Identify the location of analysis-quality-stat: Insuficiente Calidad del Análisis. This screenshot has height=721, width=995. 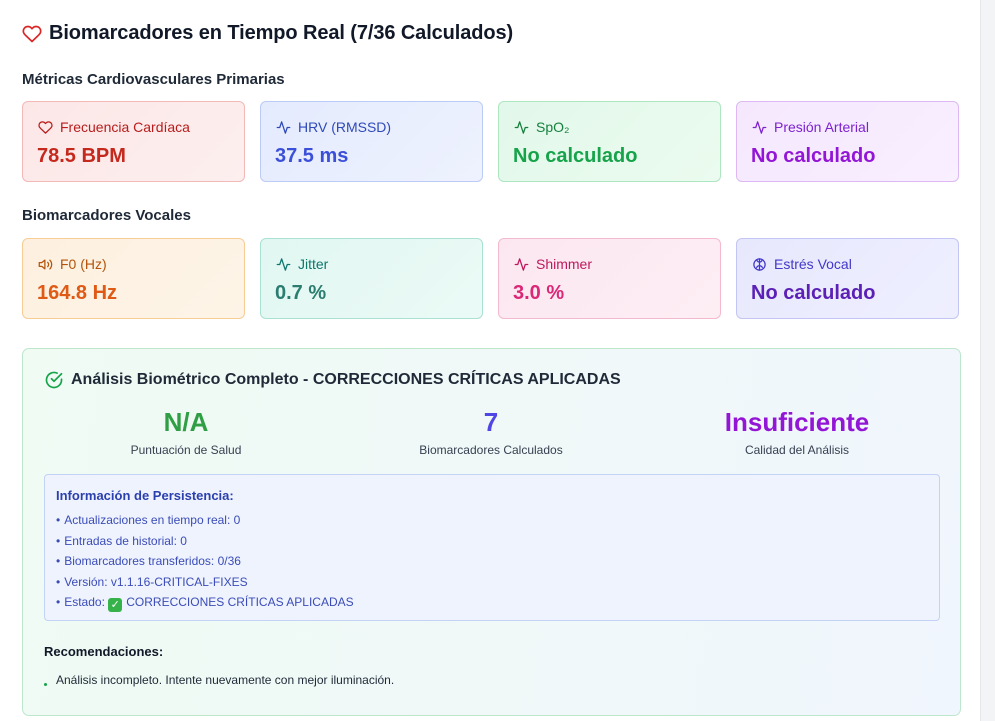
(797, 432).